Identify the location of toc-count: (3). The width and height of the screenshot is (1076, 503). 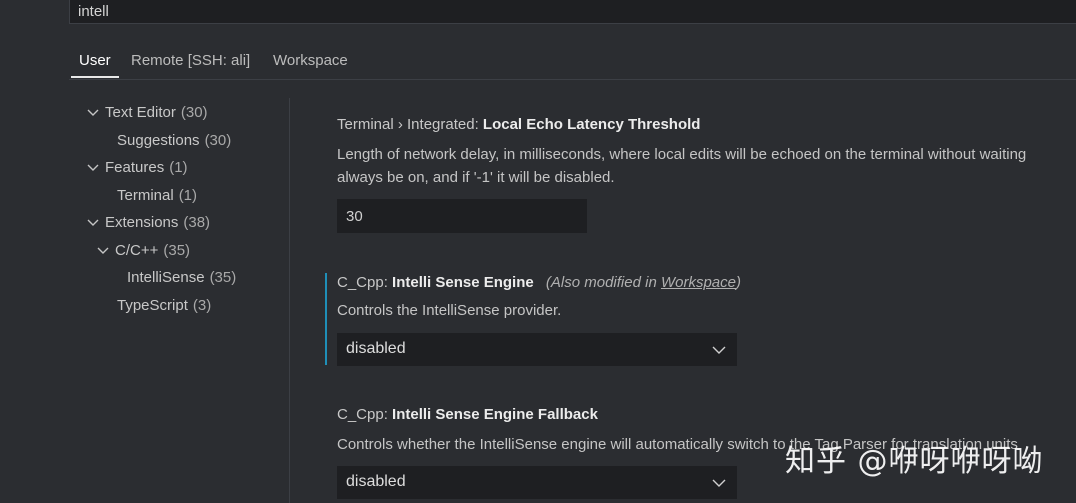
(202, 305).